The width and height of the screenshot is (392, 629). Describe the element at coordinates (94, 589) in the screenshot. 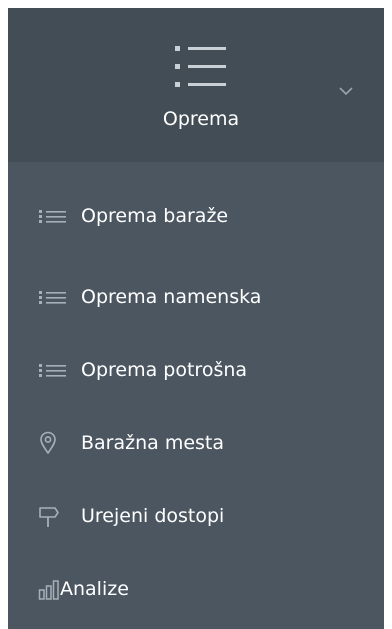

I see `menu-item-label: Analize` at that location.